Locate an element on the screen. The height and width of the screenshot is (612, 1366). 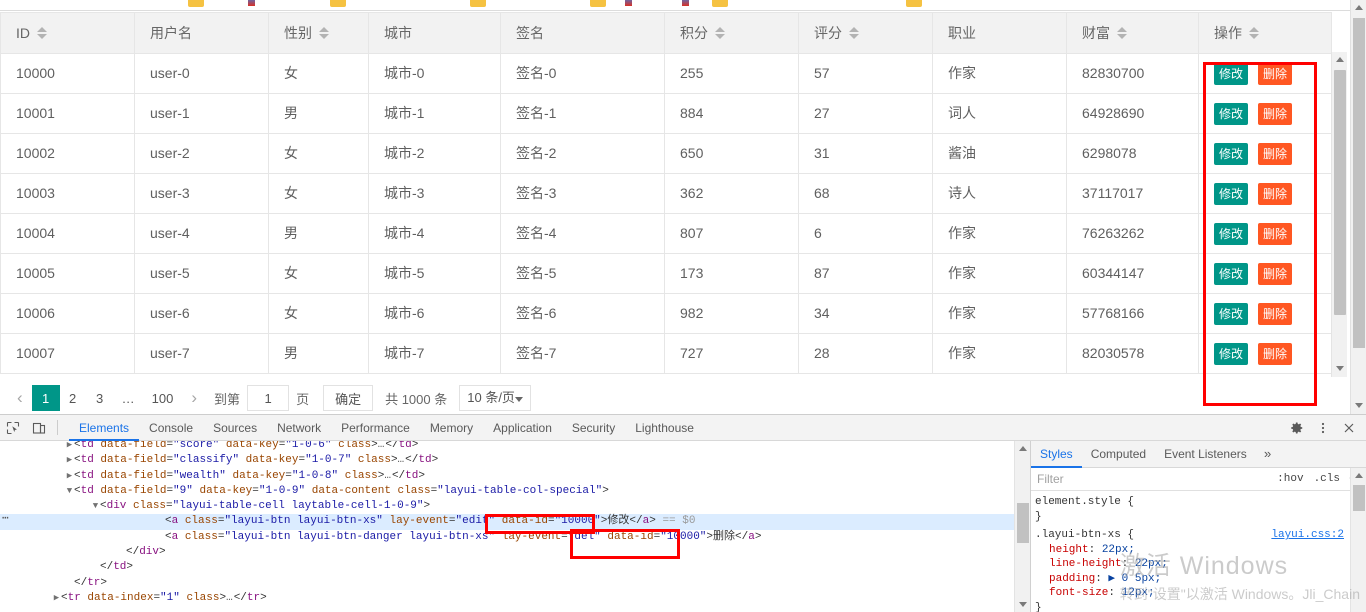
dom-tree-line: </tr> is located at coordinates (515, 583).